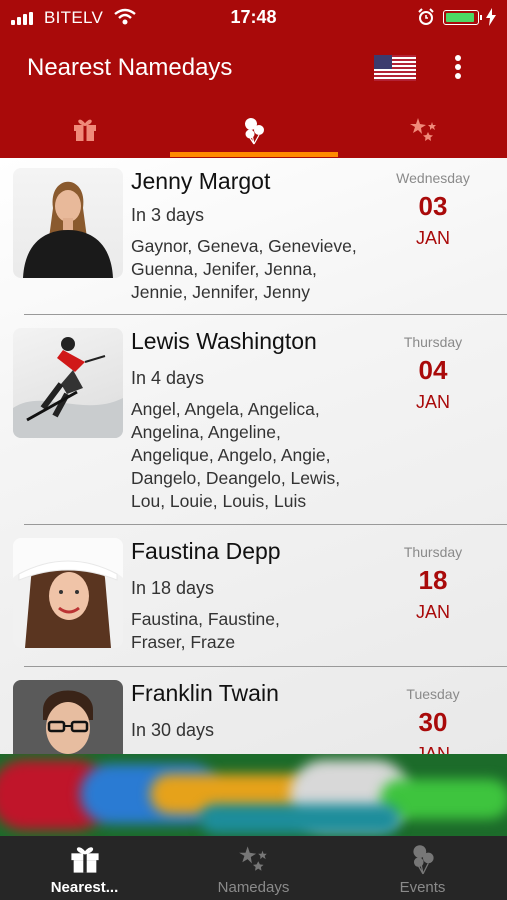 The image size is (507, 900). Describe the element at coordinates (168, 378) in the screenshot. I see `days-until: In 4 days` at that location.